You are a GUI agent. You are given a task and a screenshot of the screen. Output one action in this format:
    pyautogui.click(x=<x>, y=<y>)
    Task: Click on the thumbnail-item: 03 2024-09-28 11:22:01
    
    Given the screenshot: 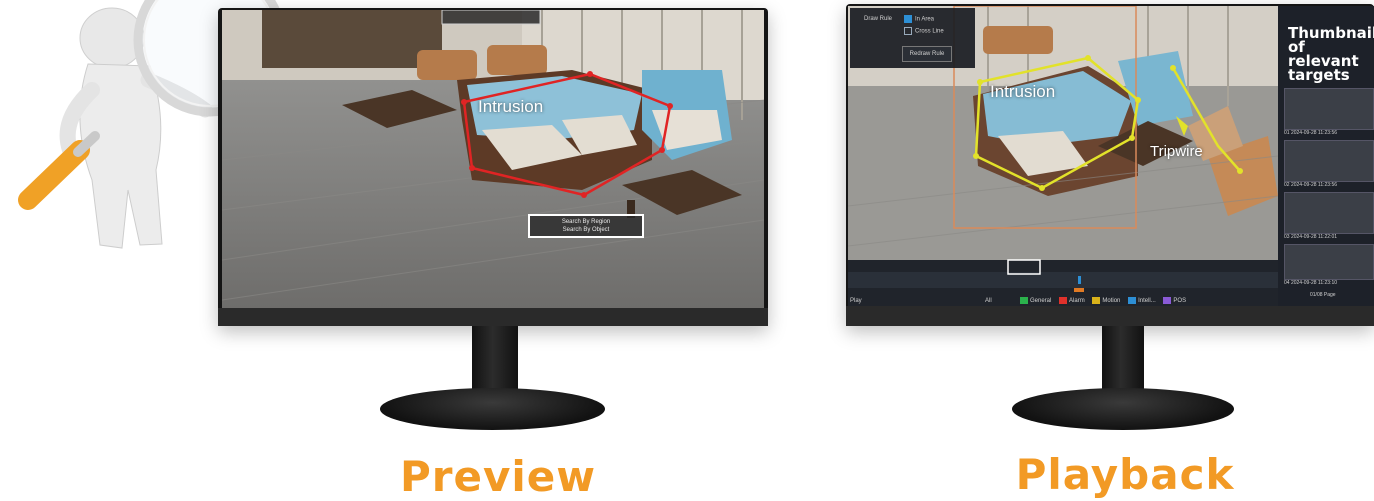 What is the action you would take?
    pyautogui.click(x=1329, y=216)
    